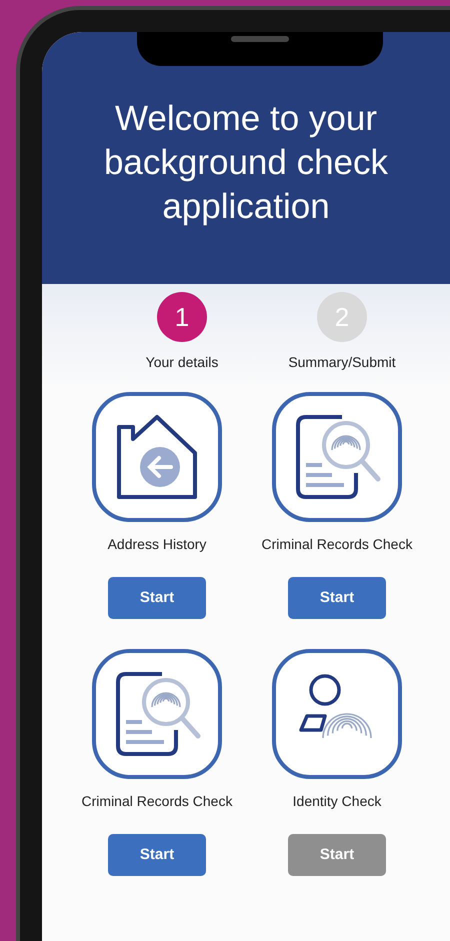 The width and height of the screenshot is (450, 941). I want to click on welcome-title: Welcome to your background check application, so click(246, 163).